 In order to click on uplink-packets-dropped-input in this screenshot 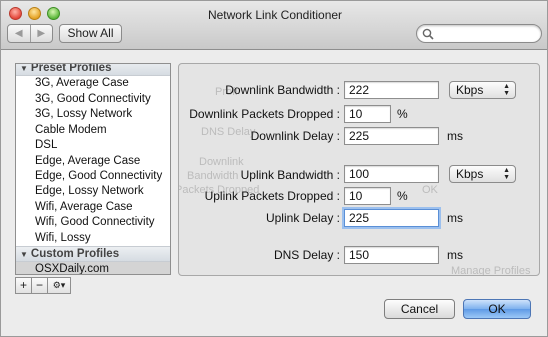, I will do `click(367, 196)`.